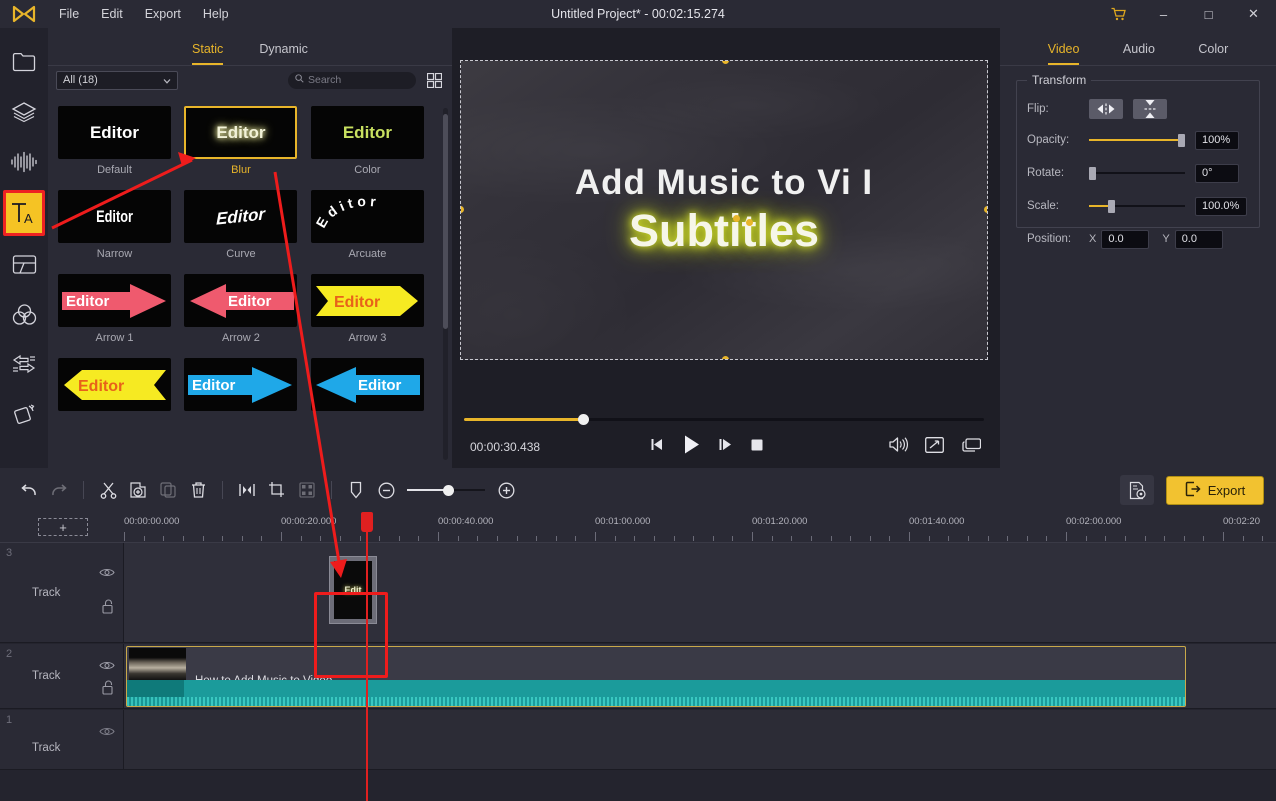 The height and width of the screenshot is (801, 1276). What do you see at coordinates (352, 80) in the screenshot?
I see `search-input: Search` at bounding box center [352, 80].